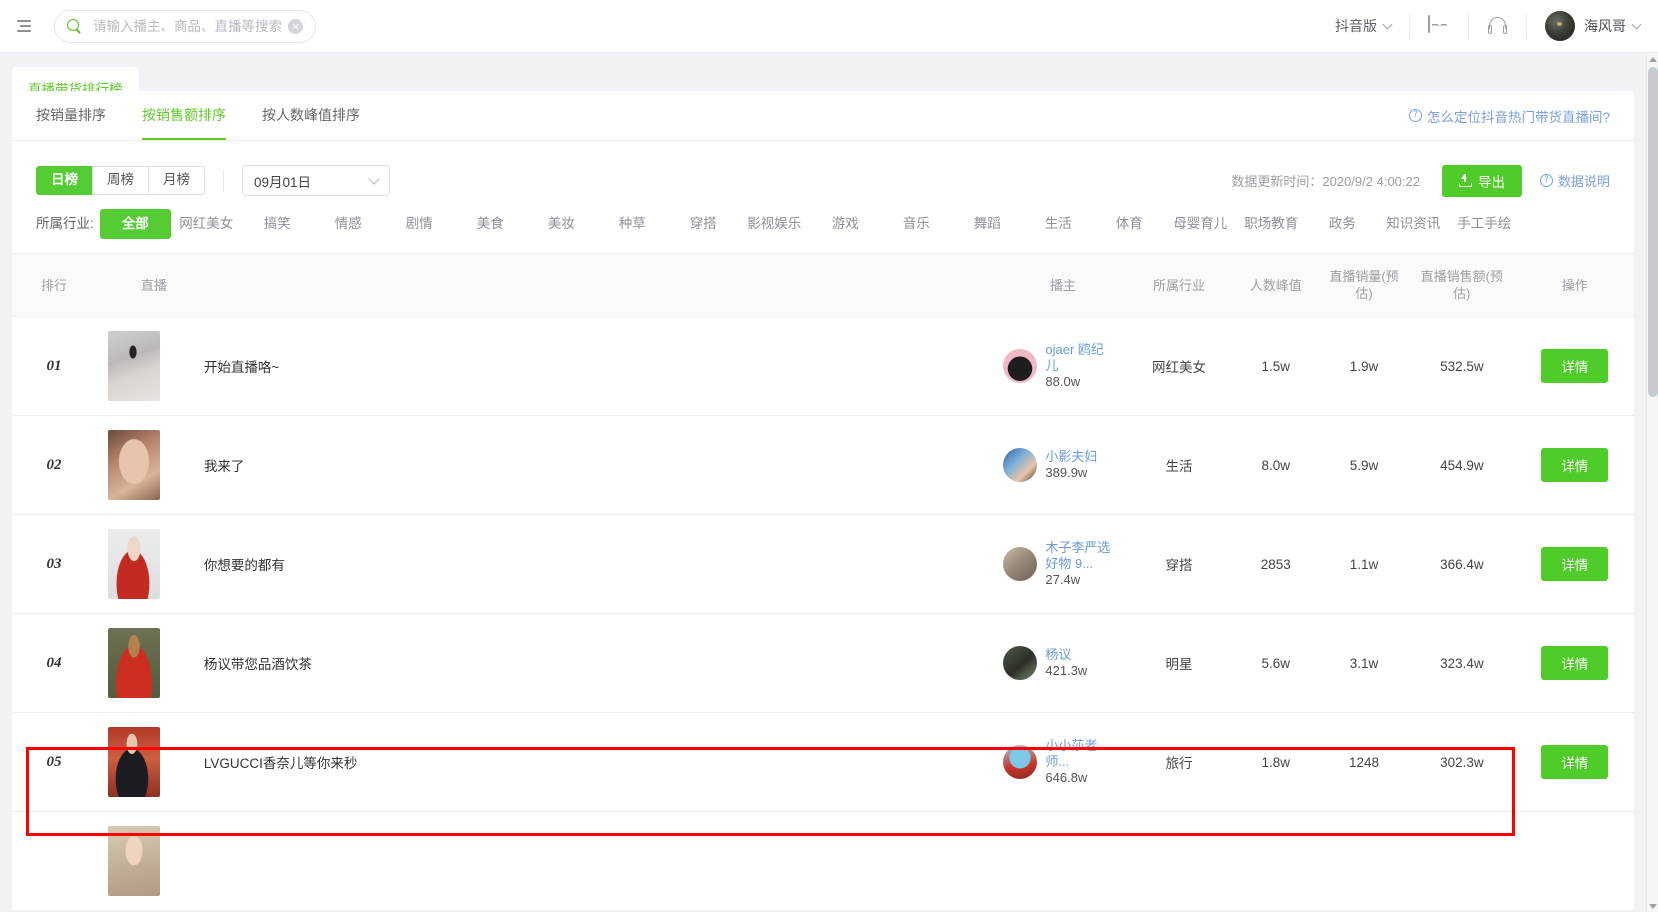 The image size is (1658, 912). Describe the element at coordinates (632, 224) in the screenshot. I see `industry-item-7: 种草` at that location.